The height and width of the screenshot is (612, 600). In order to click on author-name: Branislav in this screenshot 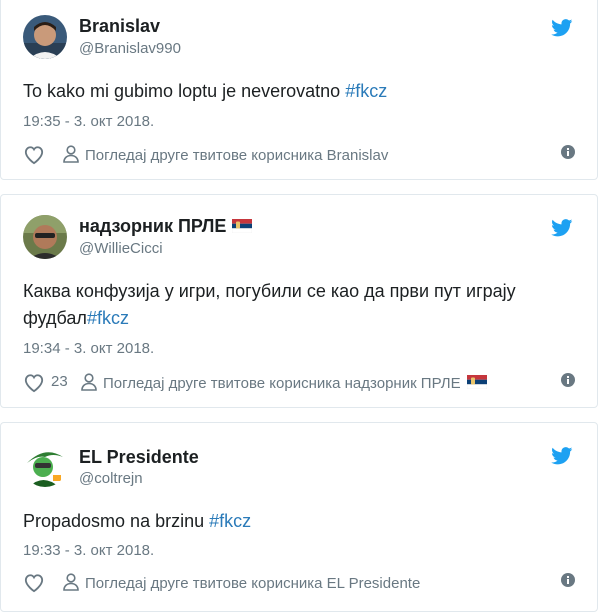, I will do `click(119, 26)`.